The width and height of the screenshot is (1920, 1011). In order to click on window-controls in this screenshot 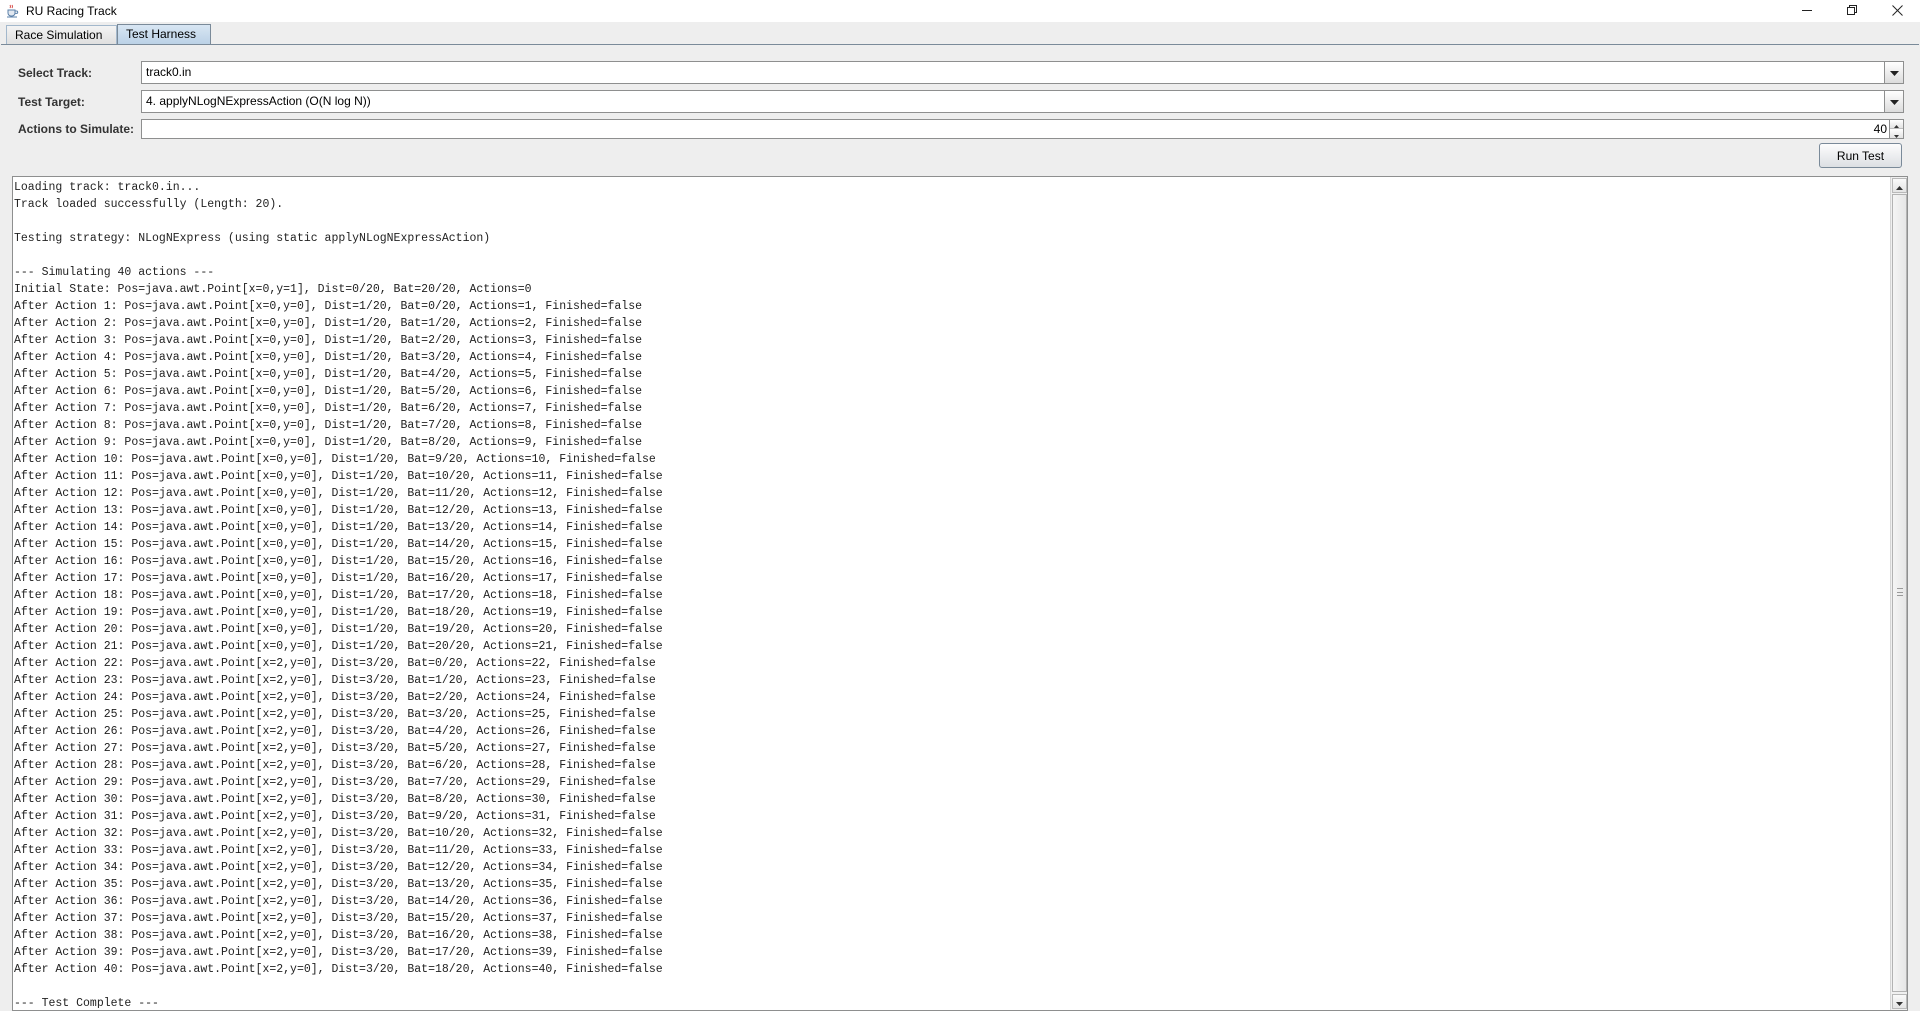, I will do `click(1852, 11)`.